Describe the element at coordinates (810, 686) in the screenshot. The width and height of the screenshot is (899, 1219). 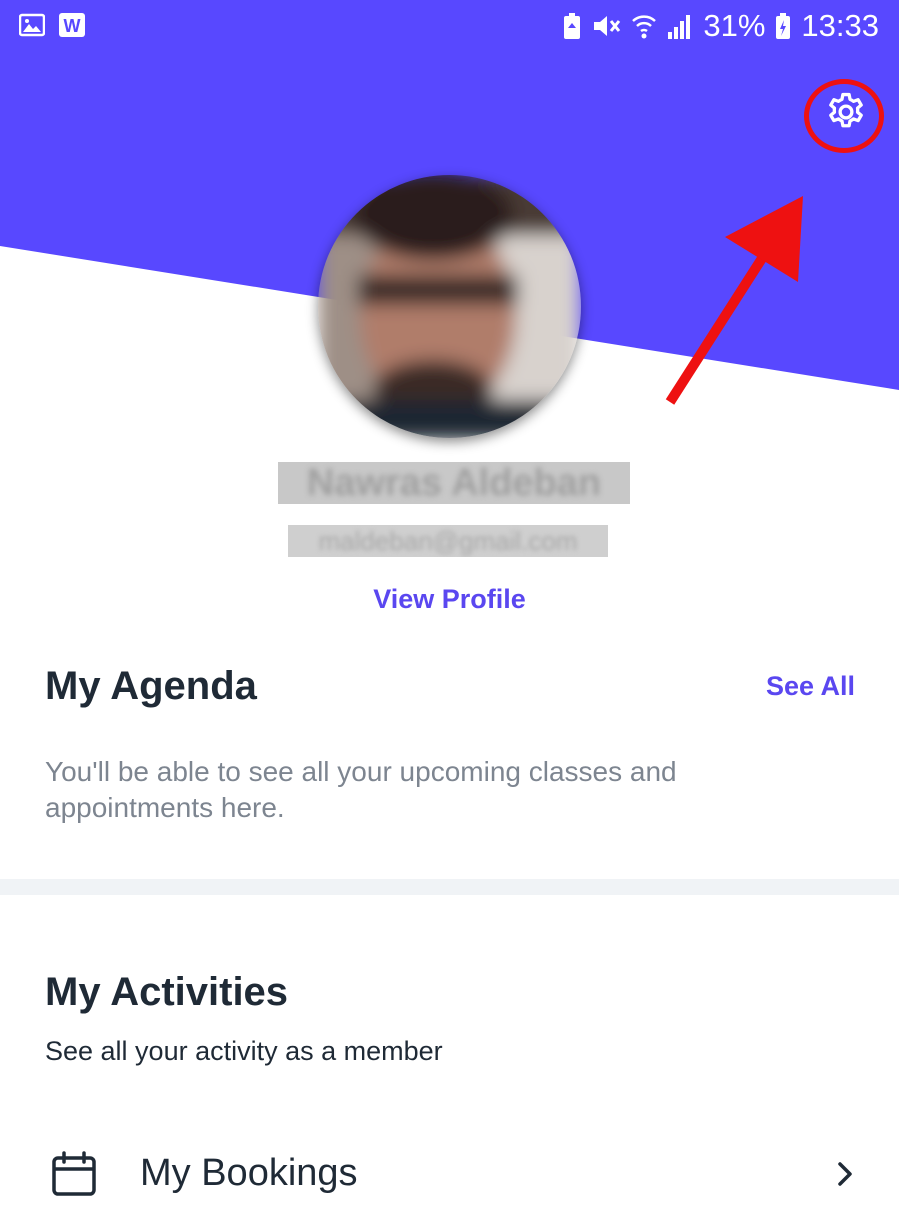
I see `see-all-link: See All` at that location.